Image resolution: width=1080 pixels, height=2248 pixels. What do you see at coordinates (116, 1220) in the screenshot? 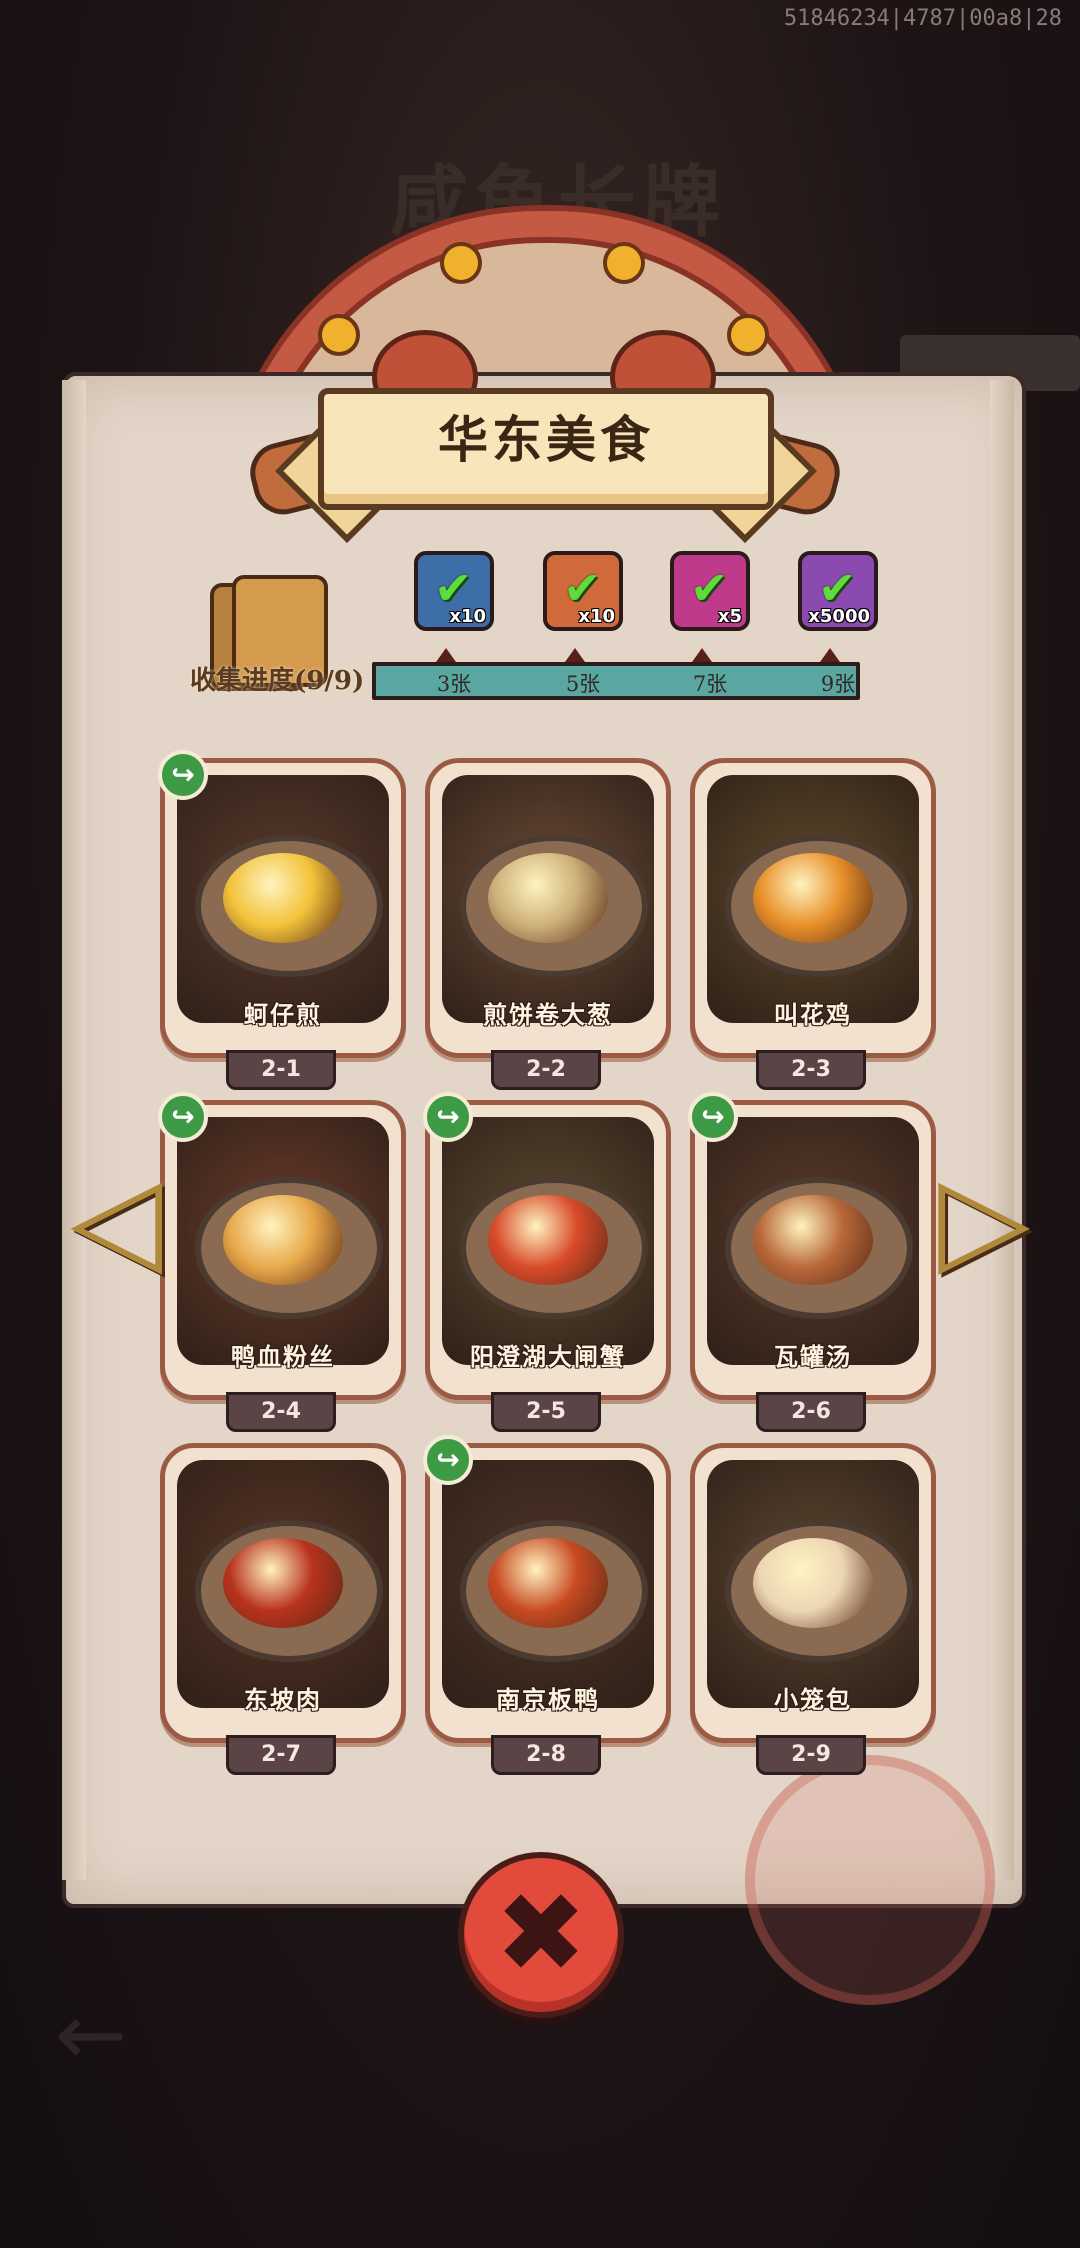
I see `arrow-left-icon: ◁` at bounding box center [116, 1220].